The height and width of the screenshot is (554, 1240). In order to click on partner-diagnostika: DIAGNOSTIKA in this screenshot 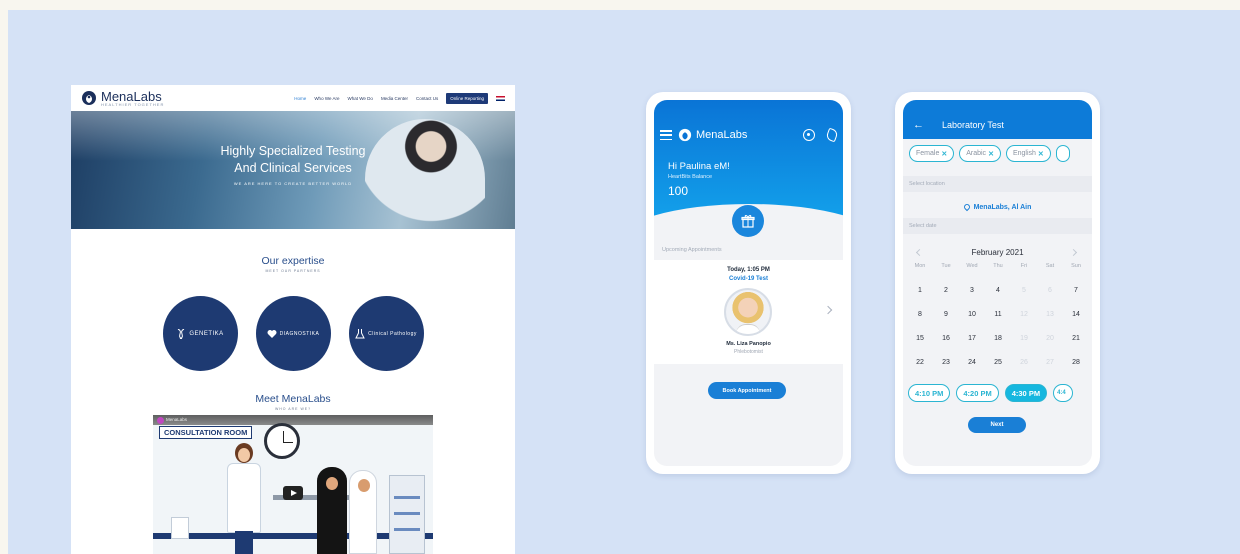, I will do `click(293, 333)`.